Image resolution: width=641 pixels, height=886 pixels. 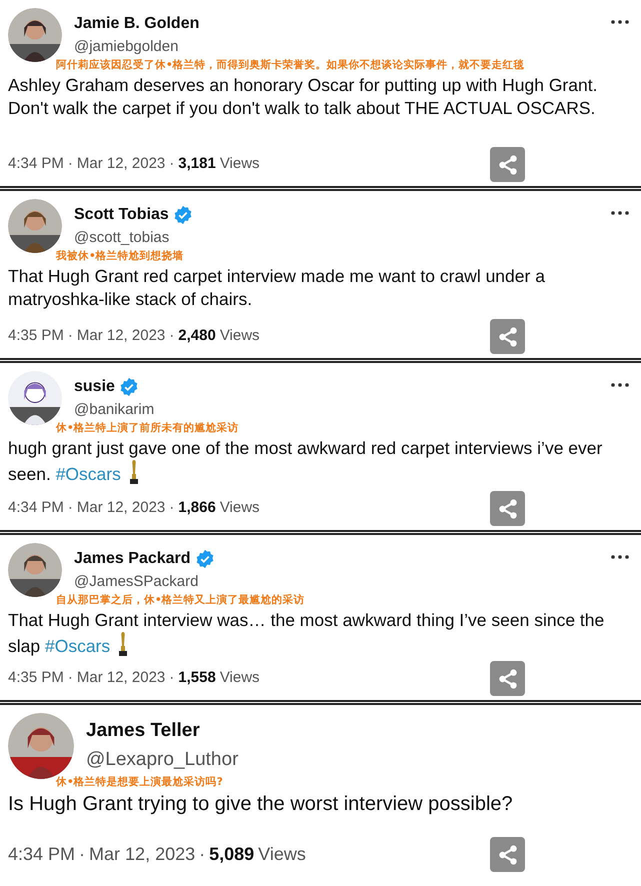 I want to click on tweet-text: That Hugh Grant interview was… the most awkward thing I’ve seen since the slap #Oscars, so click(x=307, y=633).